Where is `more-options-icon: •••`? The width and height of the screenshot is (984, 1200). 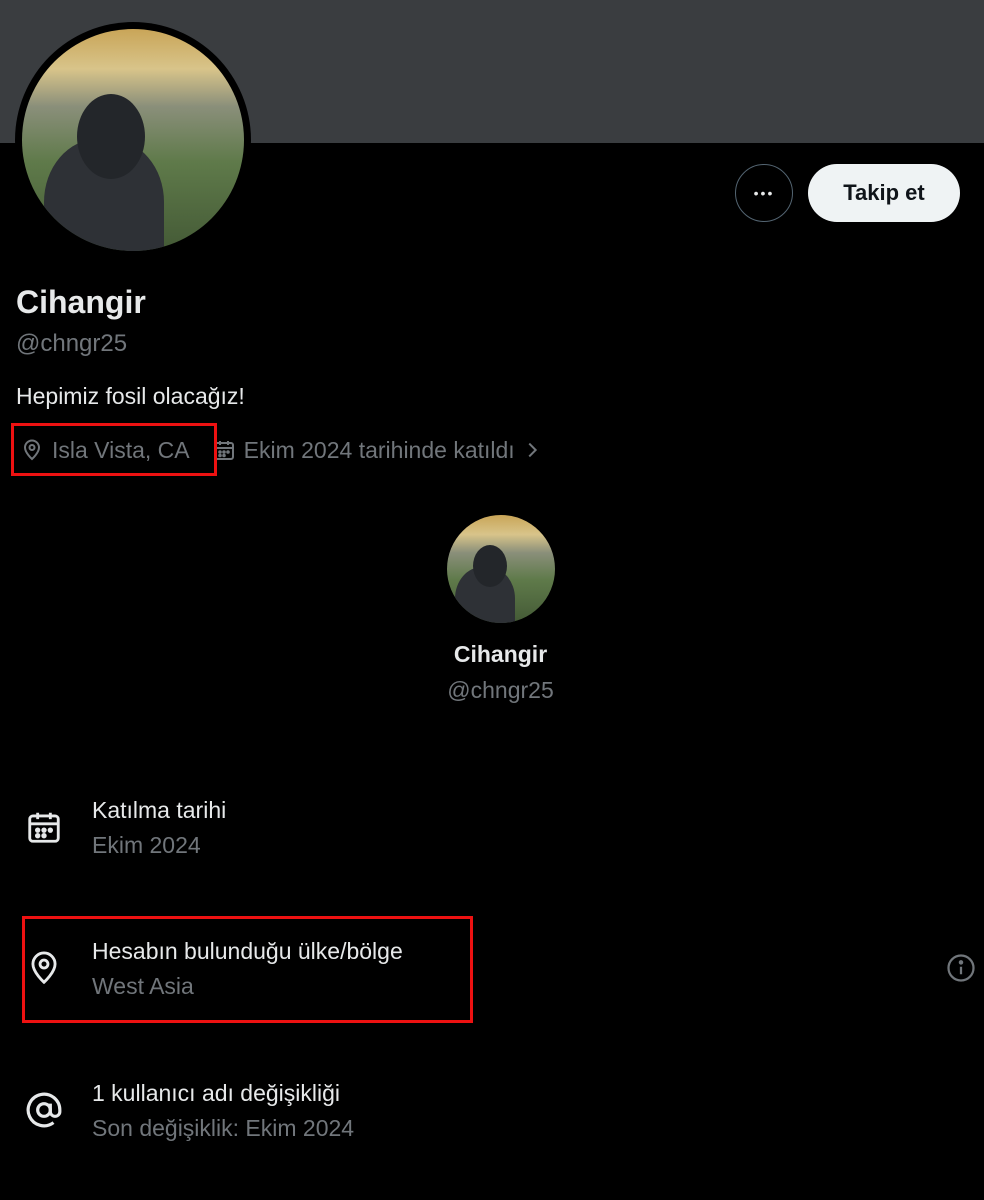 more-options-icon: ••• is located at coordinates (764, 193).